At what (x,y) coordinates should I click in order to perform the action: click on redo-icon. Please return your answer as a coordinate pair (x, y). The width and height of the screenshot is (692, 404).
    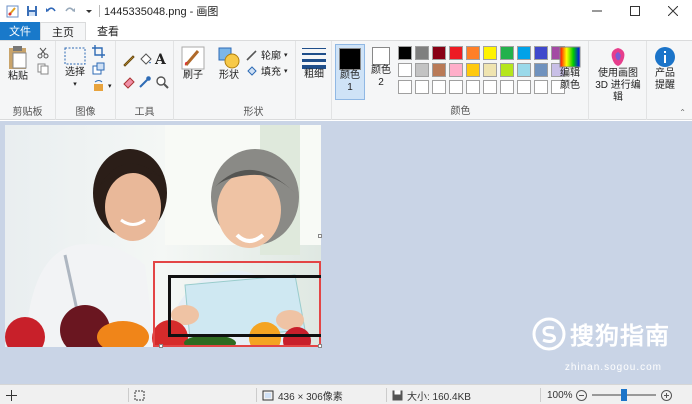
    Looking at the image, I should click on (69, 11).